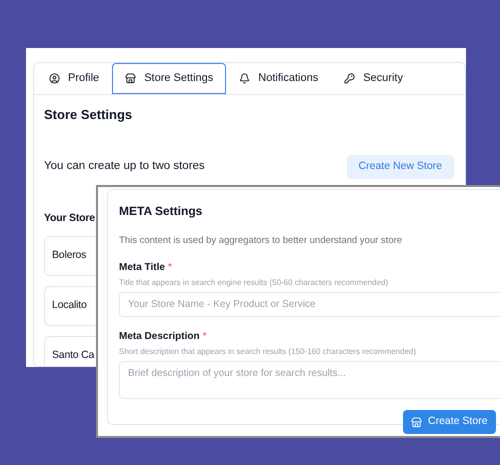 The image size is (500, 465). Describe the element at coordinates (74, 78) in the screenshot. I see `tab: Profile` at that location.